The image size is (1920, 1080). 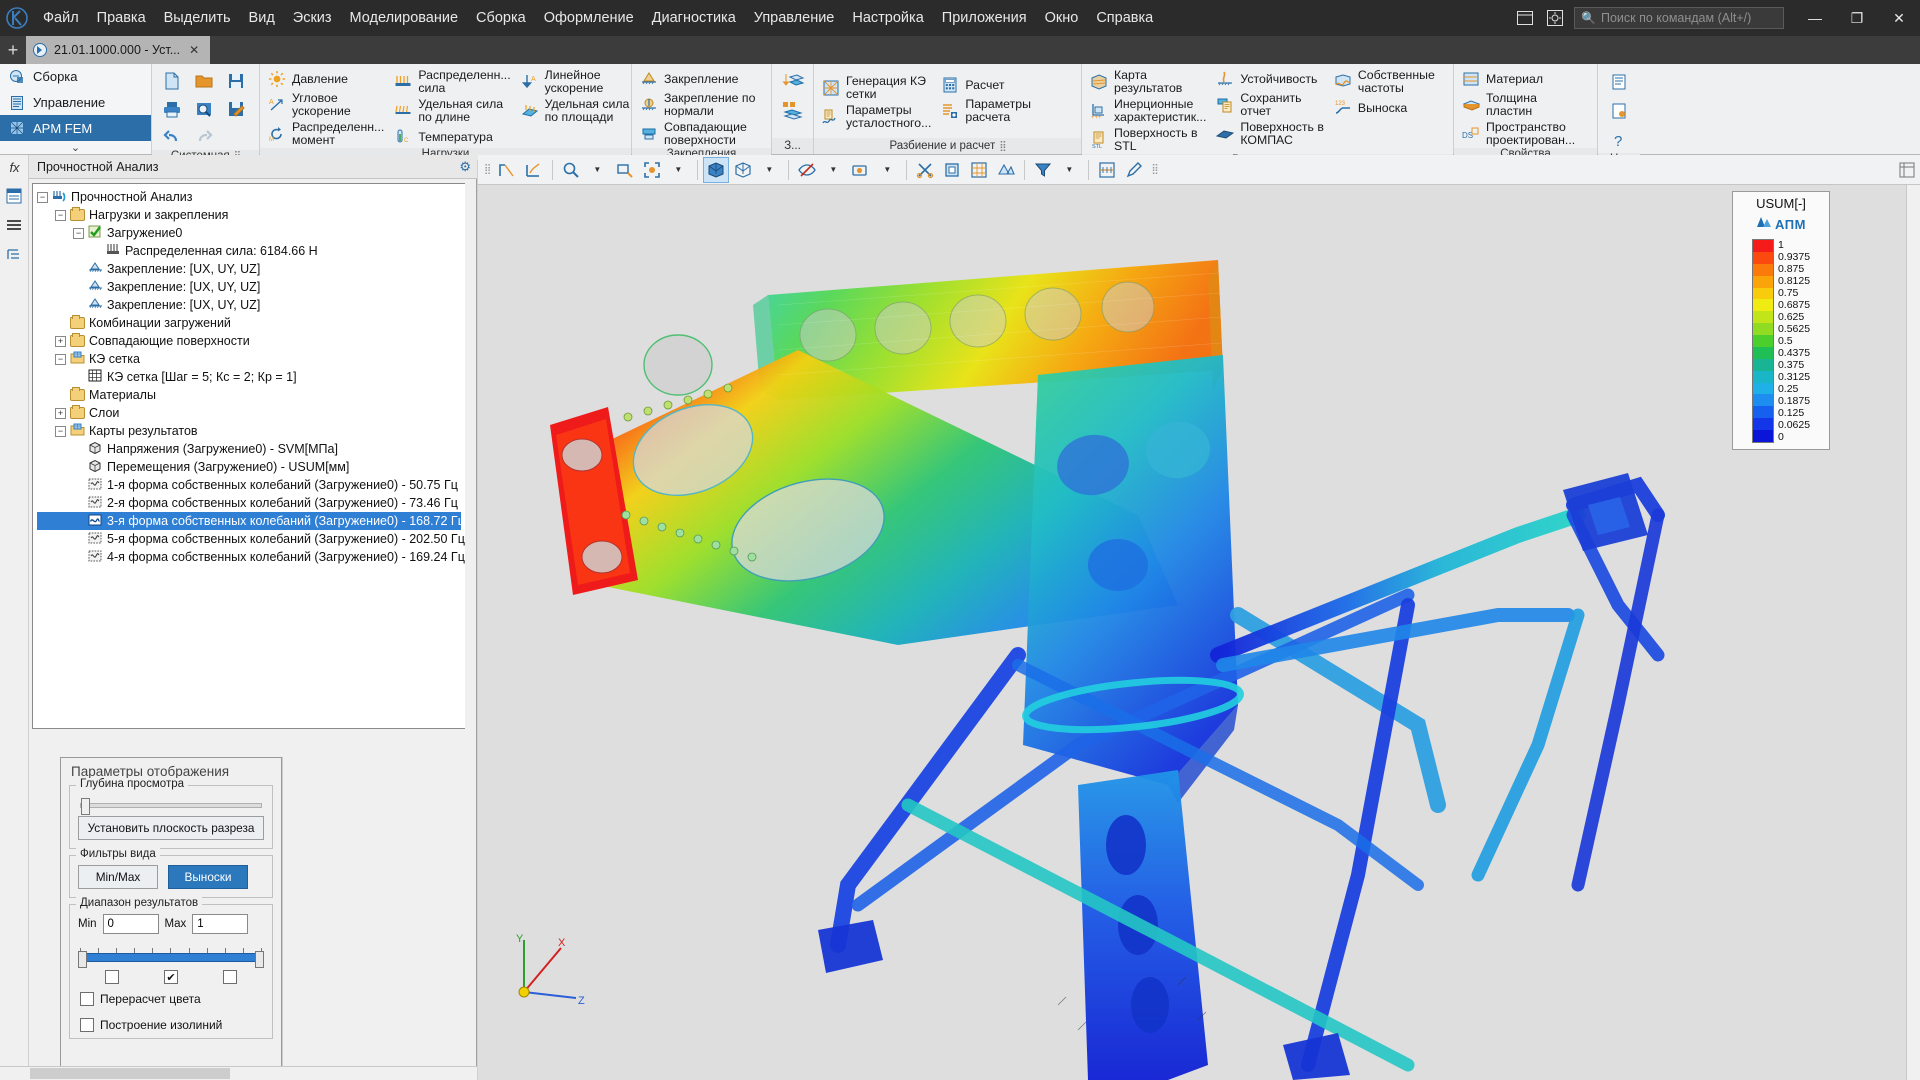 What do you see at coordinates (194, 50) in the screenshot?
I see `document-tab-close-icon: ✕` at bounding box center [194, 50].